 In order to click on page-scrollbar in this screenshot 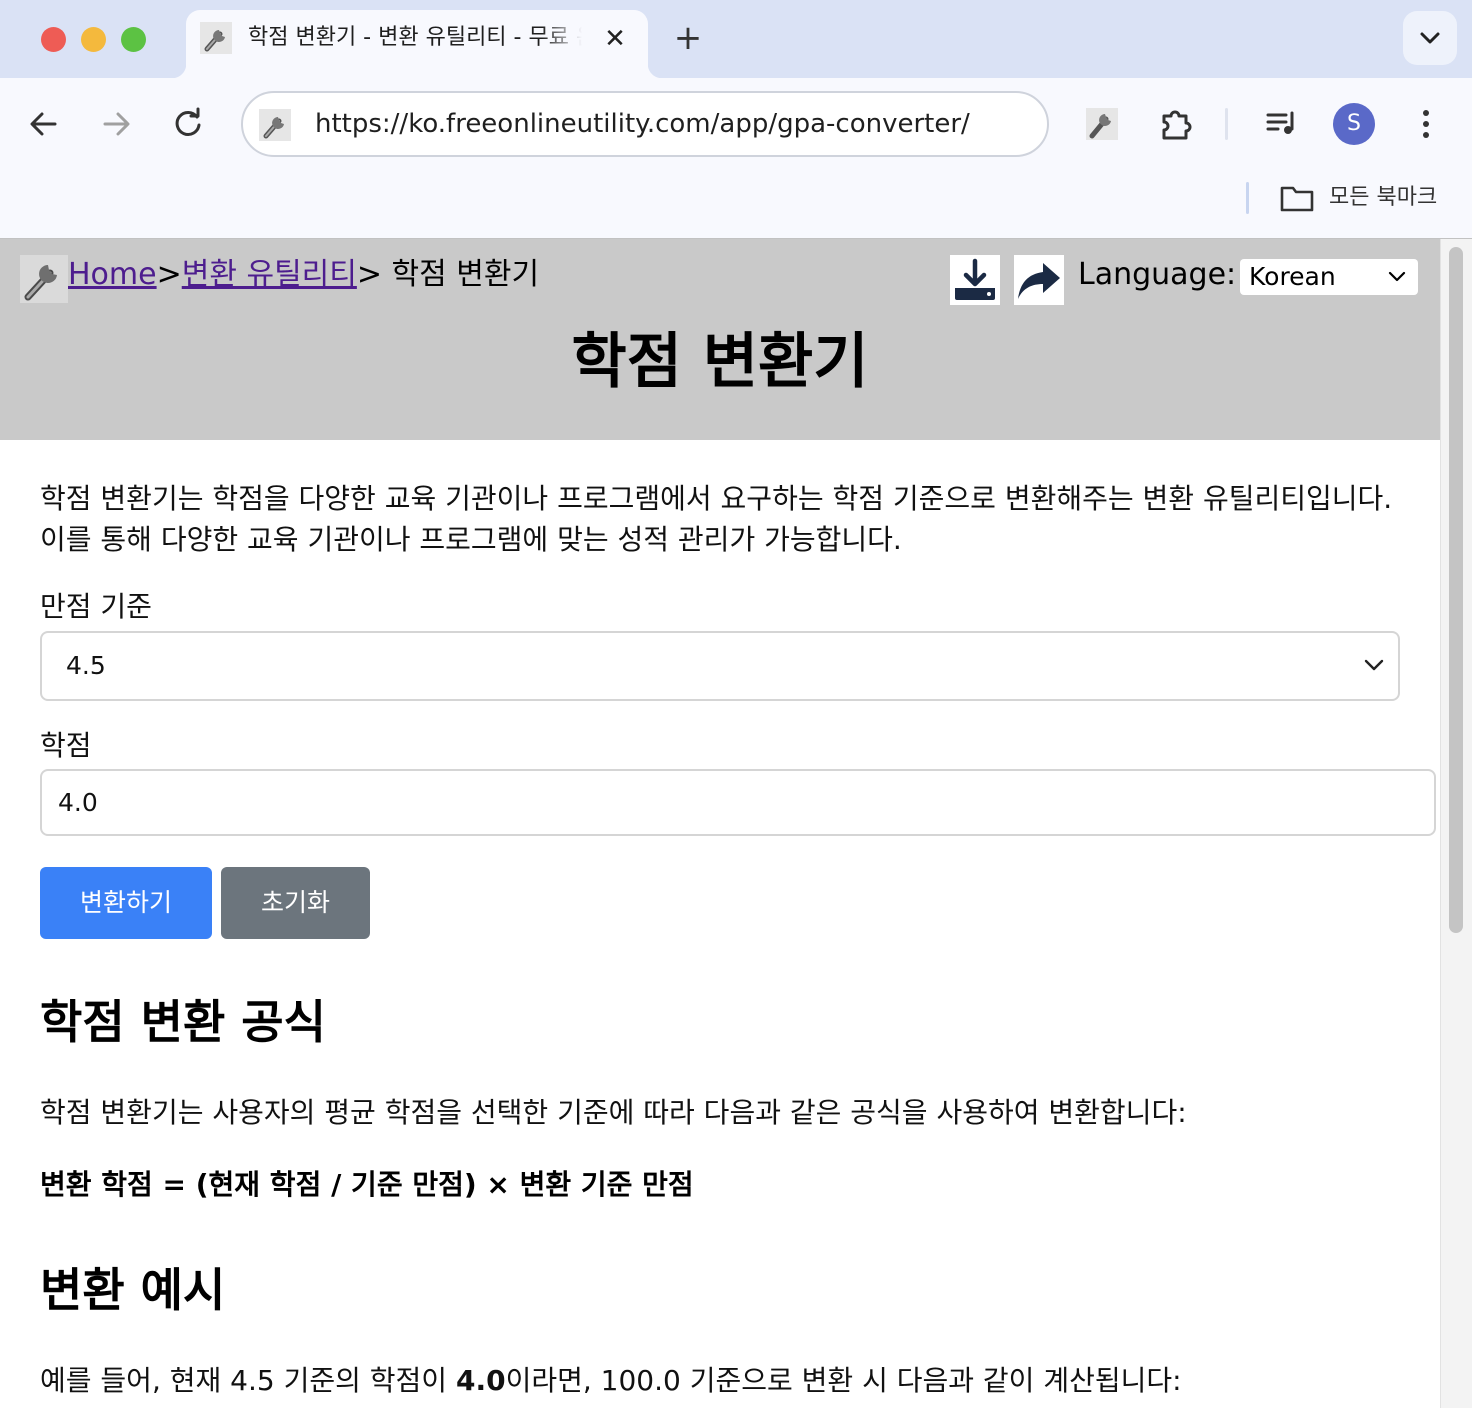, I will do `click(1456, 823)`.